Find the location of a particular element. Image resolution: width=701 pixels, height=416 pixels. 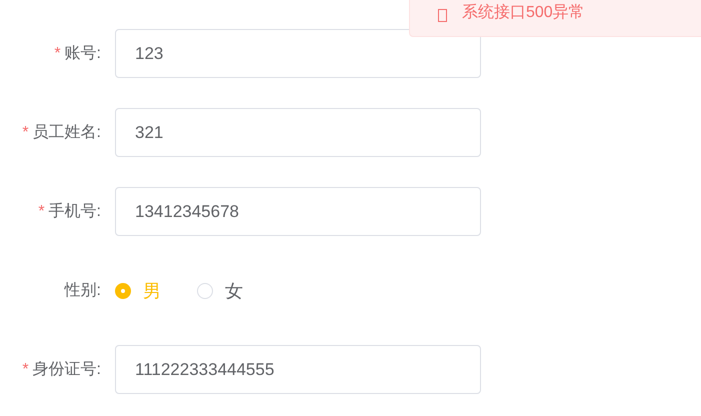

input-field: 13412345678 is located at coordinates (298, 211).